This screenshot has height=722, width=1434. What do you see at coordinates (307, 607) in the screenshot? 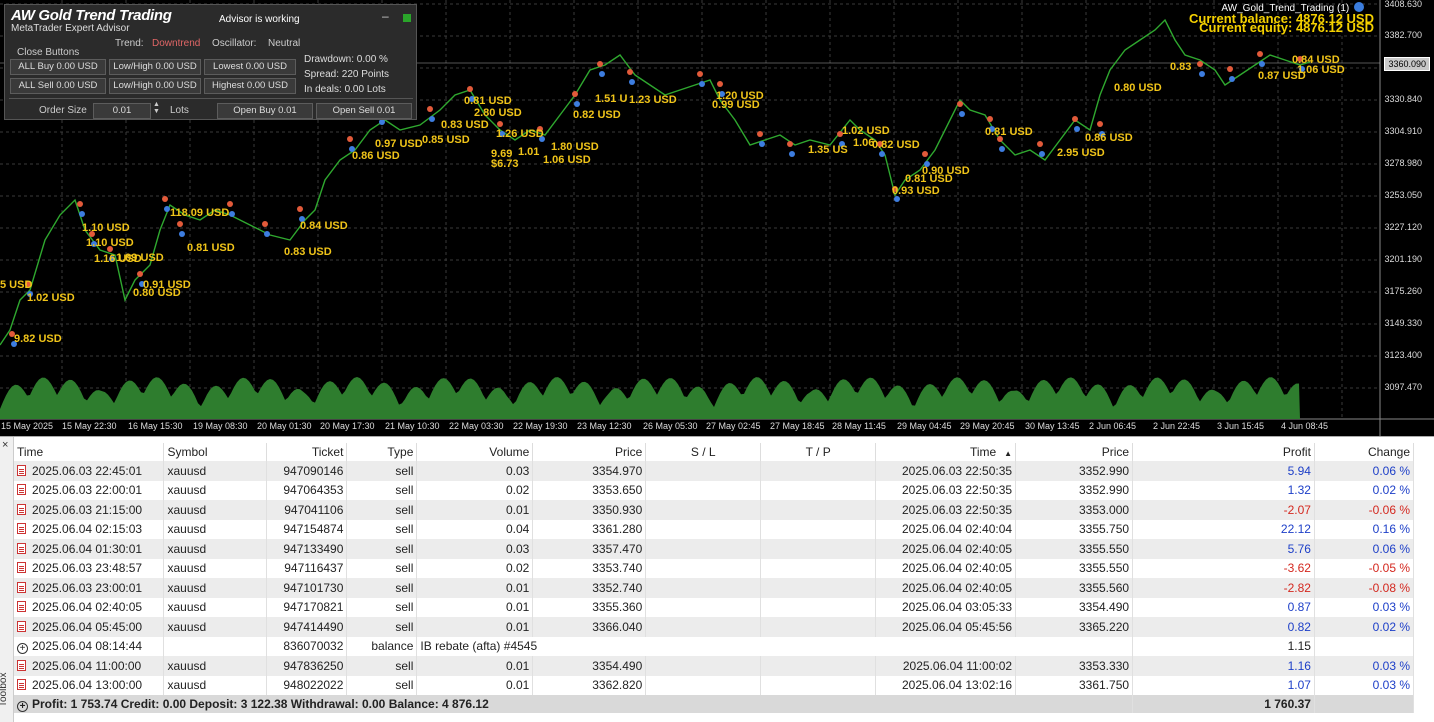
I see `col-ticket-cell: 947170821` at bounding box center [307, 607].